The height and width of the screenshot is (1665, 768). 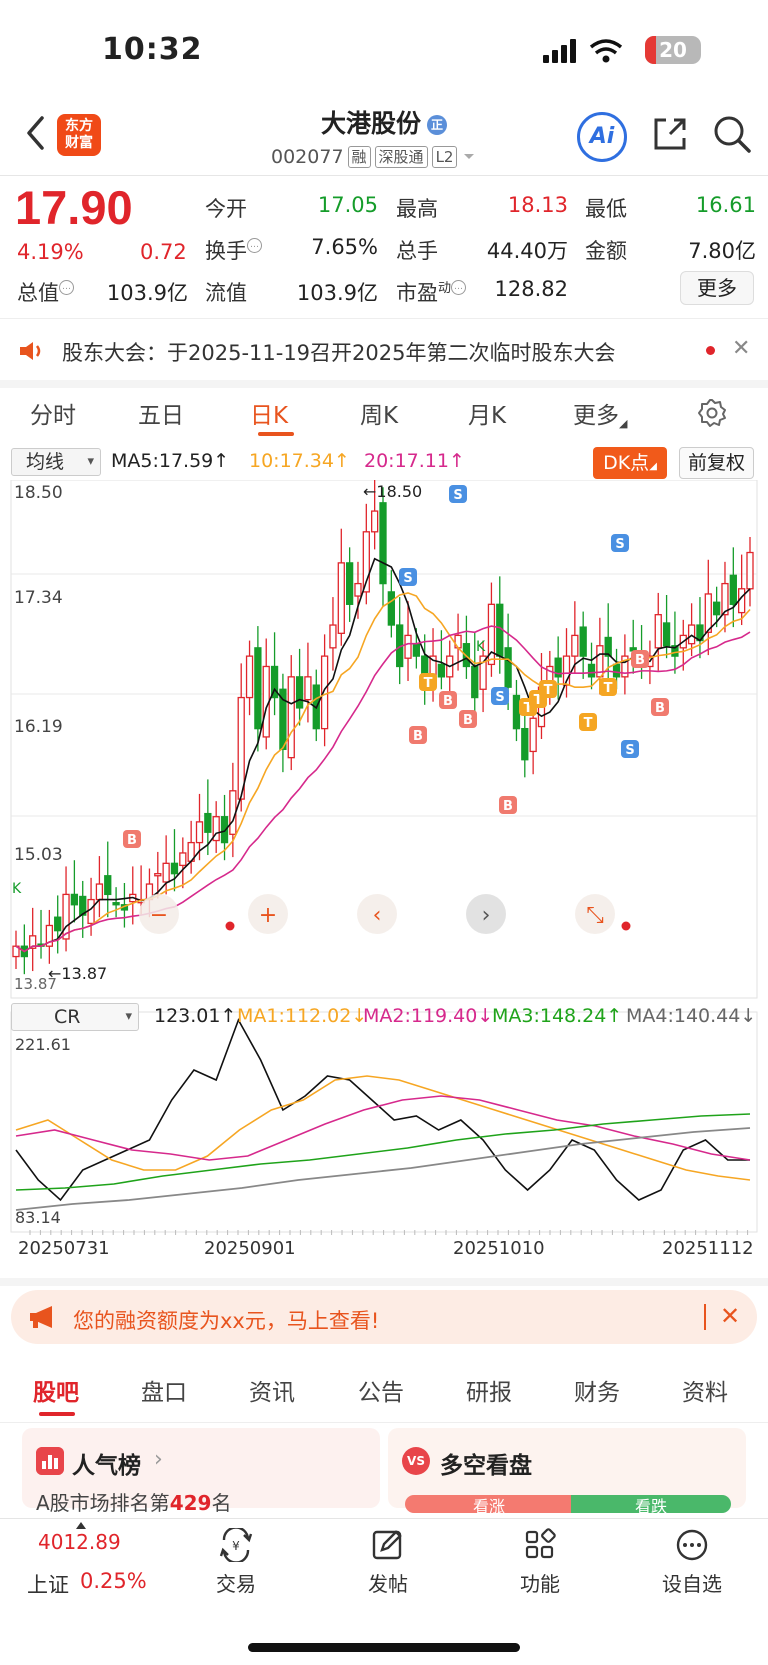 I want to click on dk-signal-button: DK点◢, so click(x=630, y=463).